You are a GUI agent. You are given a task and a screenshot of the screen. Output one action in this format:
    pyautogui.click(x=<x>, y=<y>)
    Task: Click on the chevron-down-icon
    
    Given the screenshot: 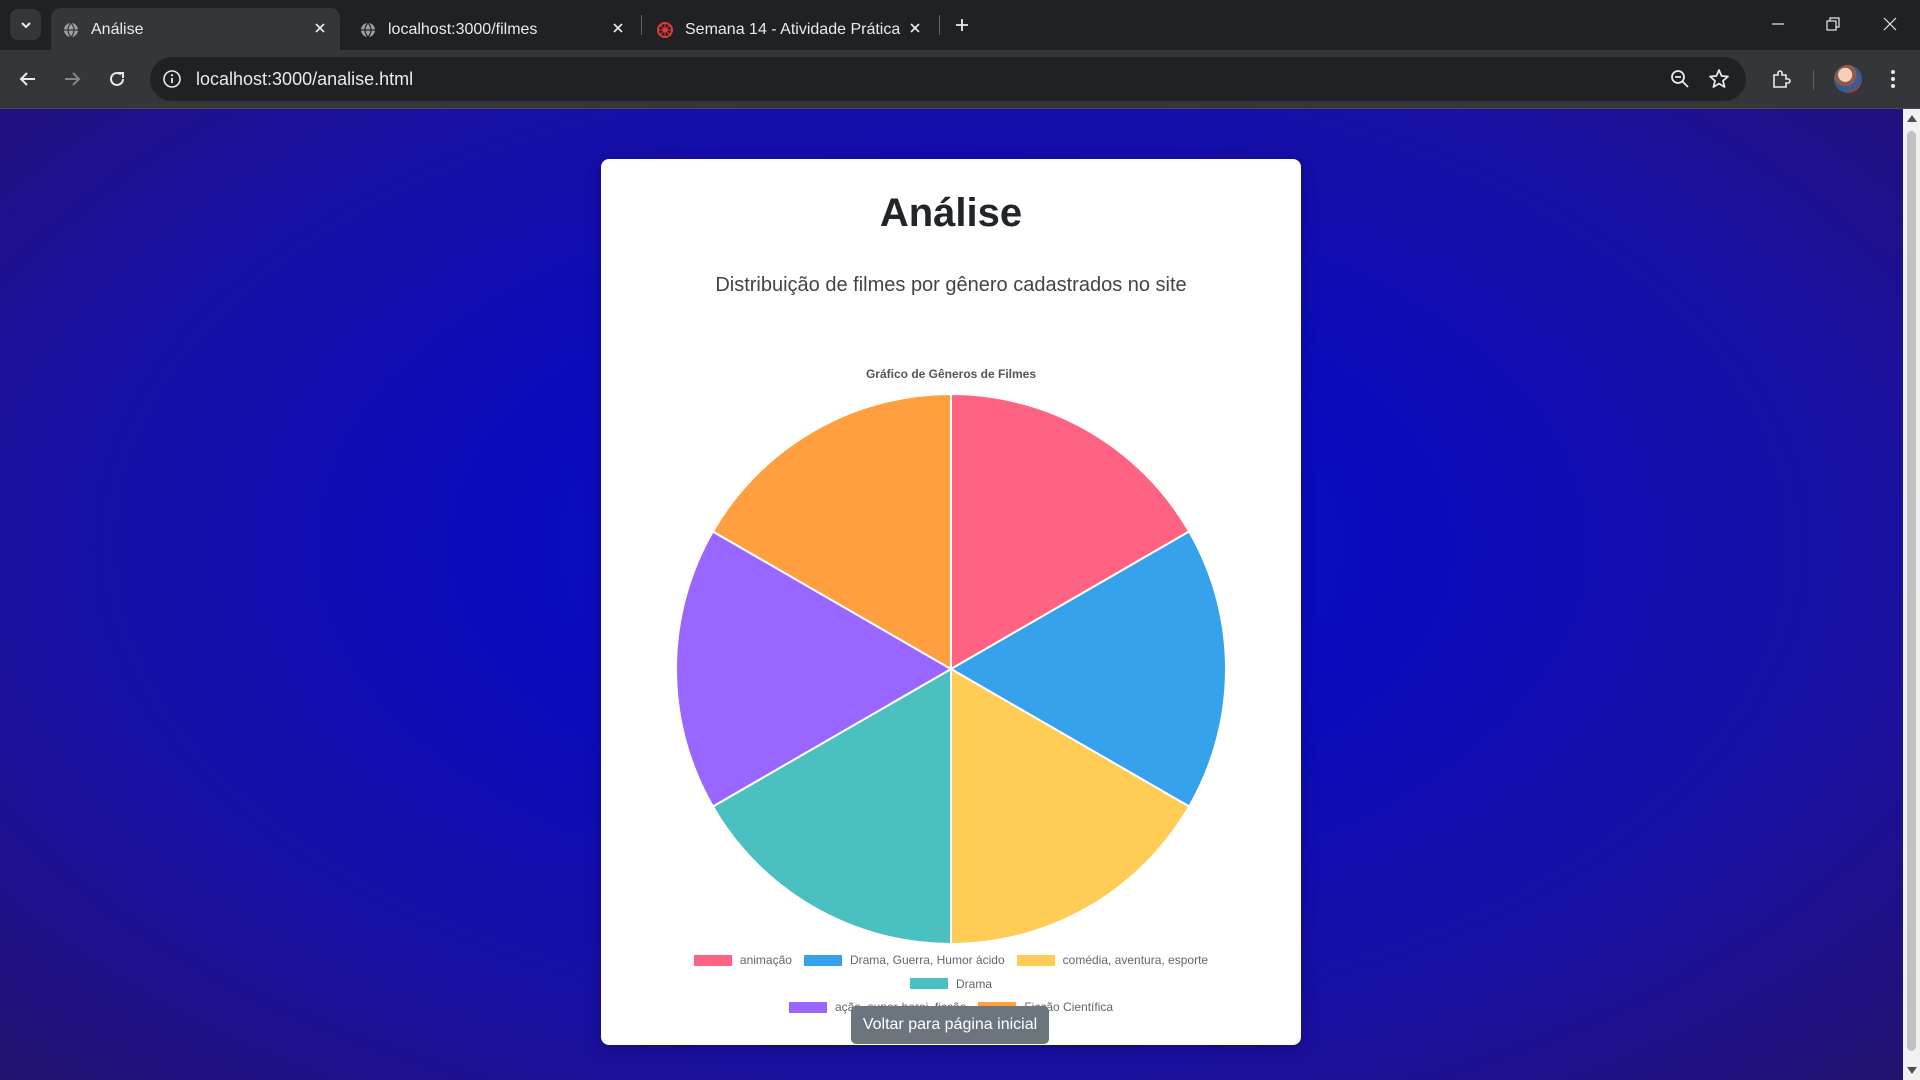 What is the action you would take?
    pyautogui.click(x=25, y=24)
    